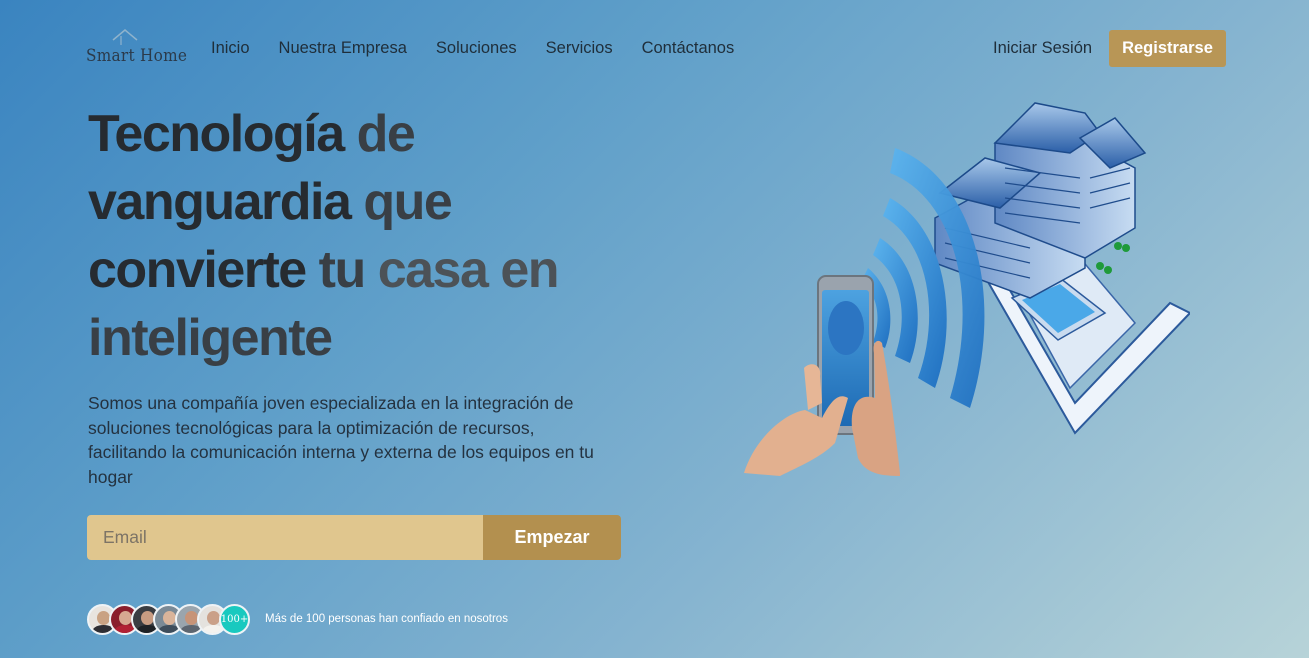 This screenshot has width=1309, height=658. Describe the element at coordinates (230, 48) in the screenshot. I see `nav-item-inicio: Inicio` at that location.